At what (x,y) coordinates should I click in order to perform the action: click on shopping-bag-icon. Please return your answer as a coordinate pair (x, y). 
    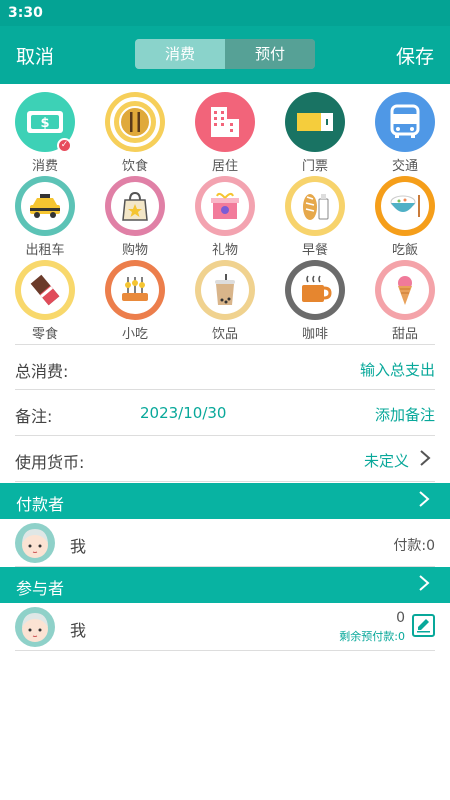
    Looking at the image, I should click on (135, 206).